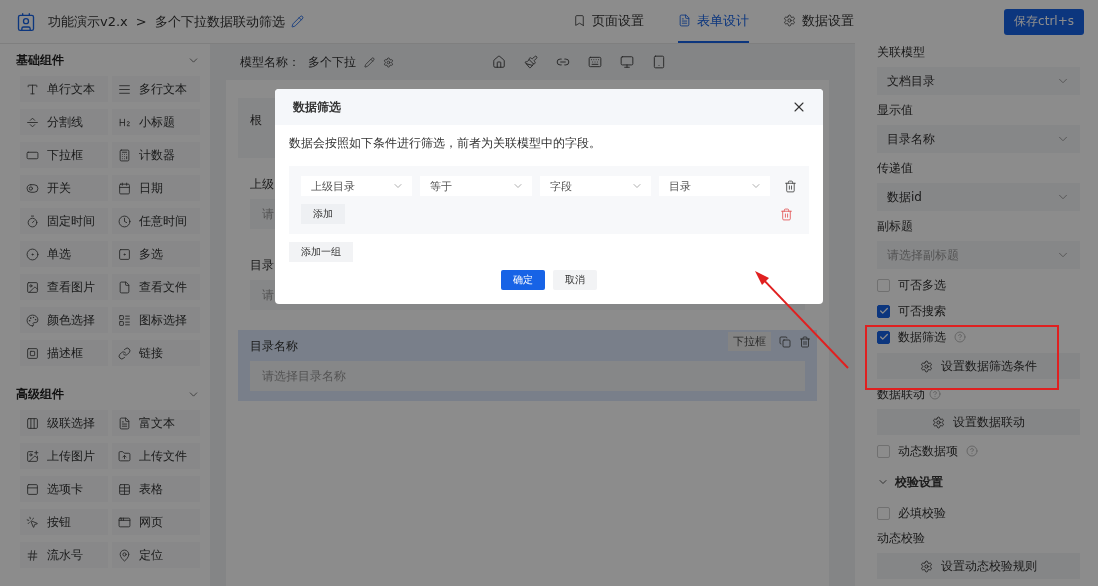 The height and width of the screenshot is (586, 1098). What do you see at coordinates (124, 555) in the screenshot?
I see `location-icon` at bounding box center [124, 555].